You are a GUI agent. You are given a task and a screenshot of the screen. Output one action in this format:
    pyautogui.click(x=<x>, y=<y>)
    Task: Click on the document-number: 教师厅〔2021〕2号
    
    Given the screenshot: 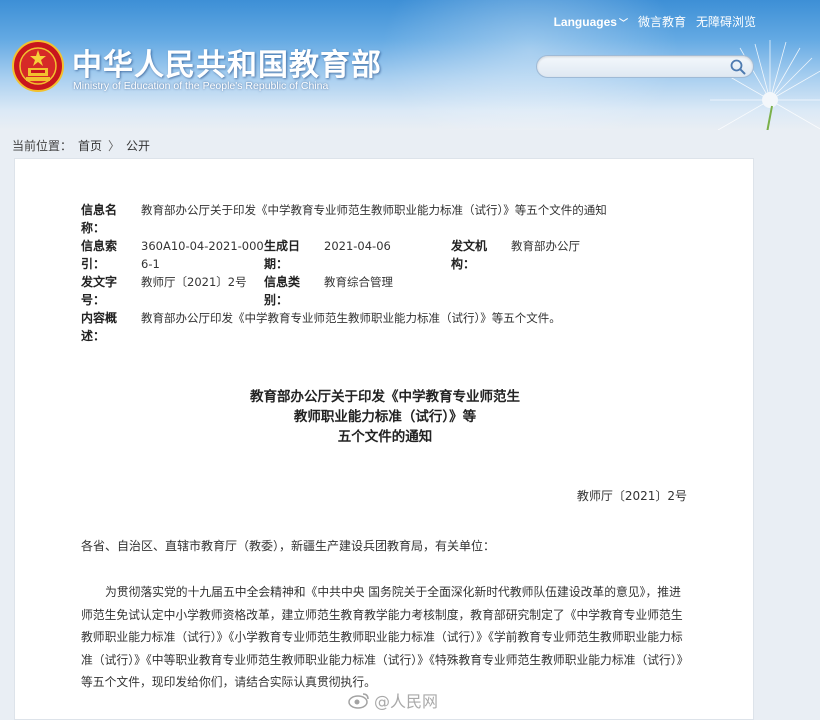 What is the action you would take?
    pyautogui.click(x=631, y=496)
    